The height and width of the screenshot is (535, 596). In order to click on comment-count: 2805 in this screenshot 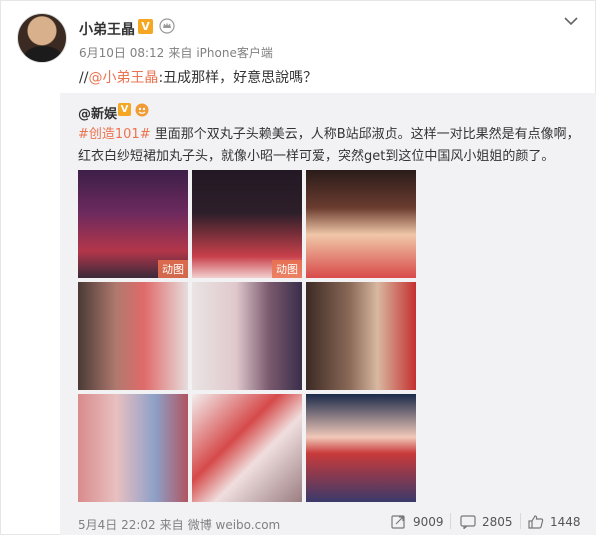, I will do `click(497, 522)`.